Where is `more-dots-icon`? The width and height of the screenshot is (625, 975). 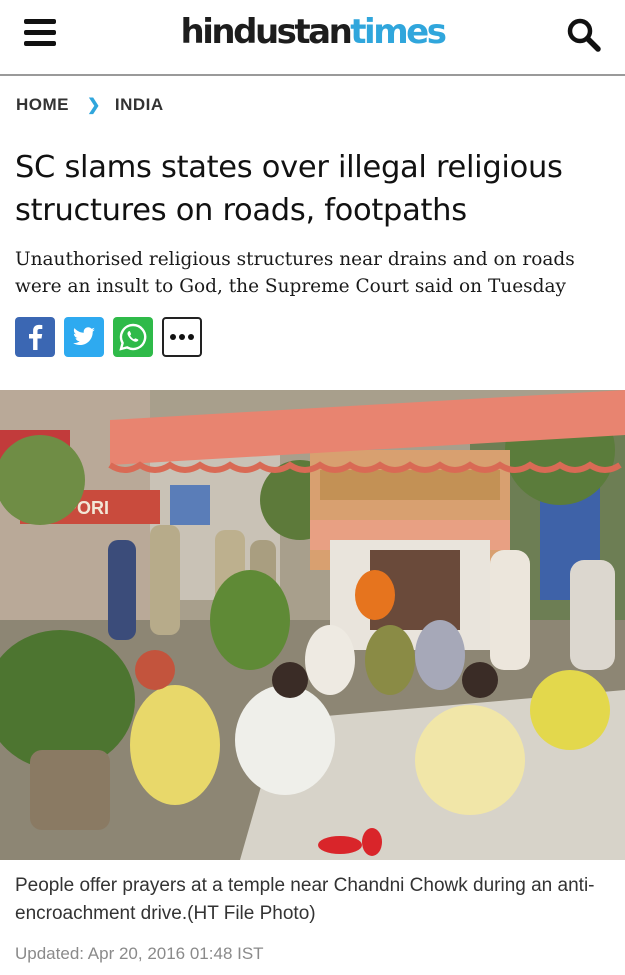
more-dots-icon is located at coordinates (182, 337).